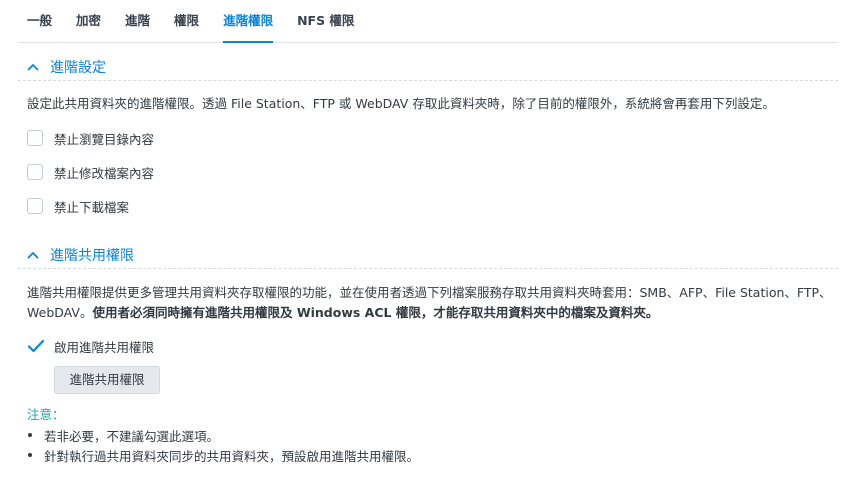  I want to click on note-text: 針對執行過共用資料夾同步的共用資料夾，預設啟用進階共用權限。, so click(232, 456).